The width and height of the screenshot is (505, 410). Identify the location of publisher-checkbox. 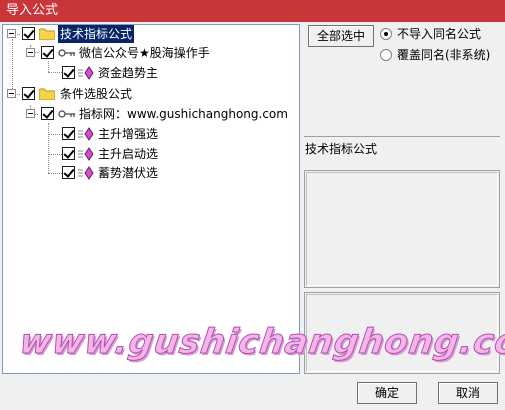
(47, 52).